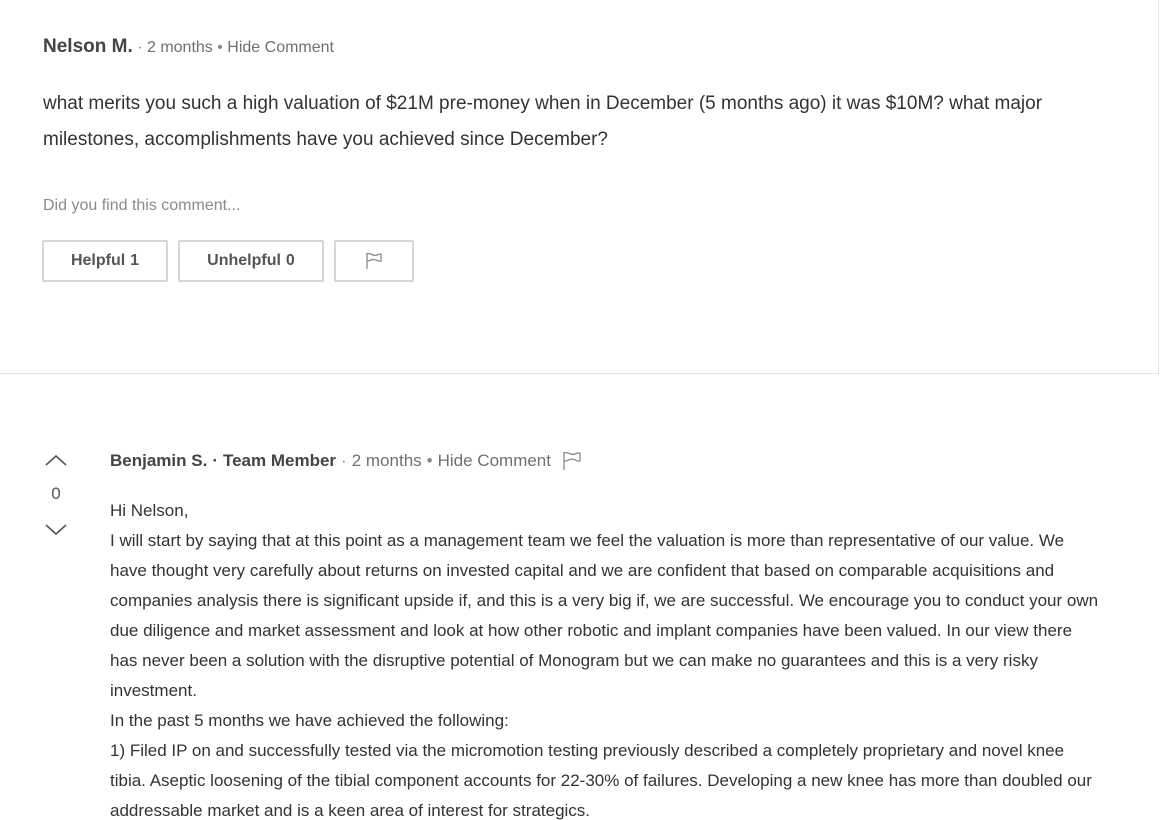  What do you see at coordinates (244, 260) in the screenshot?
I see `unhelpful-label: Unhelpful` at bounding box center [244, 260].